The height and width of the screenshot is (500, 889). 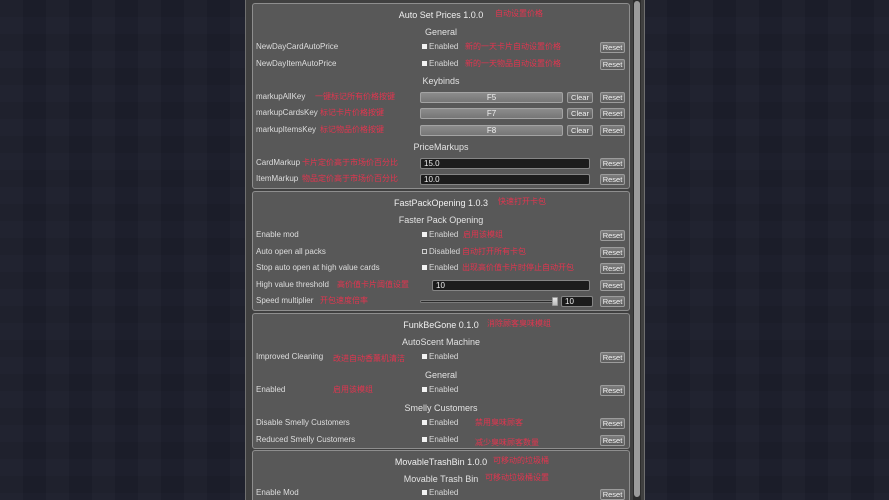 What do you see at coordinates (441, 478) in the screenshot?
I see `group-heading: Movable Trash Bin` at bounding box center [441, 478].